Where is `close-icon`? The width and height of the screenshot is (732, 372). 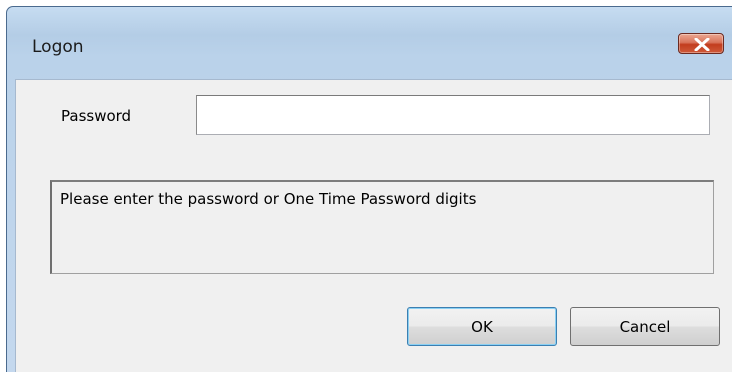 close-icon is located at coordinates (702, 44).